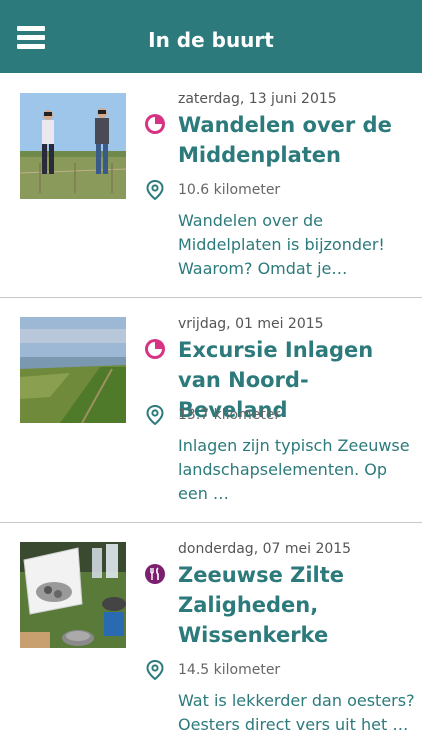 Image resolution: width=422 pixels, height=750 pixels. What do you see at coordinates (211, 40) in the screenshot?
I see `page-title: In de buurt` at bounding box center [211, 40].